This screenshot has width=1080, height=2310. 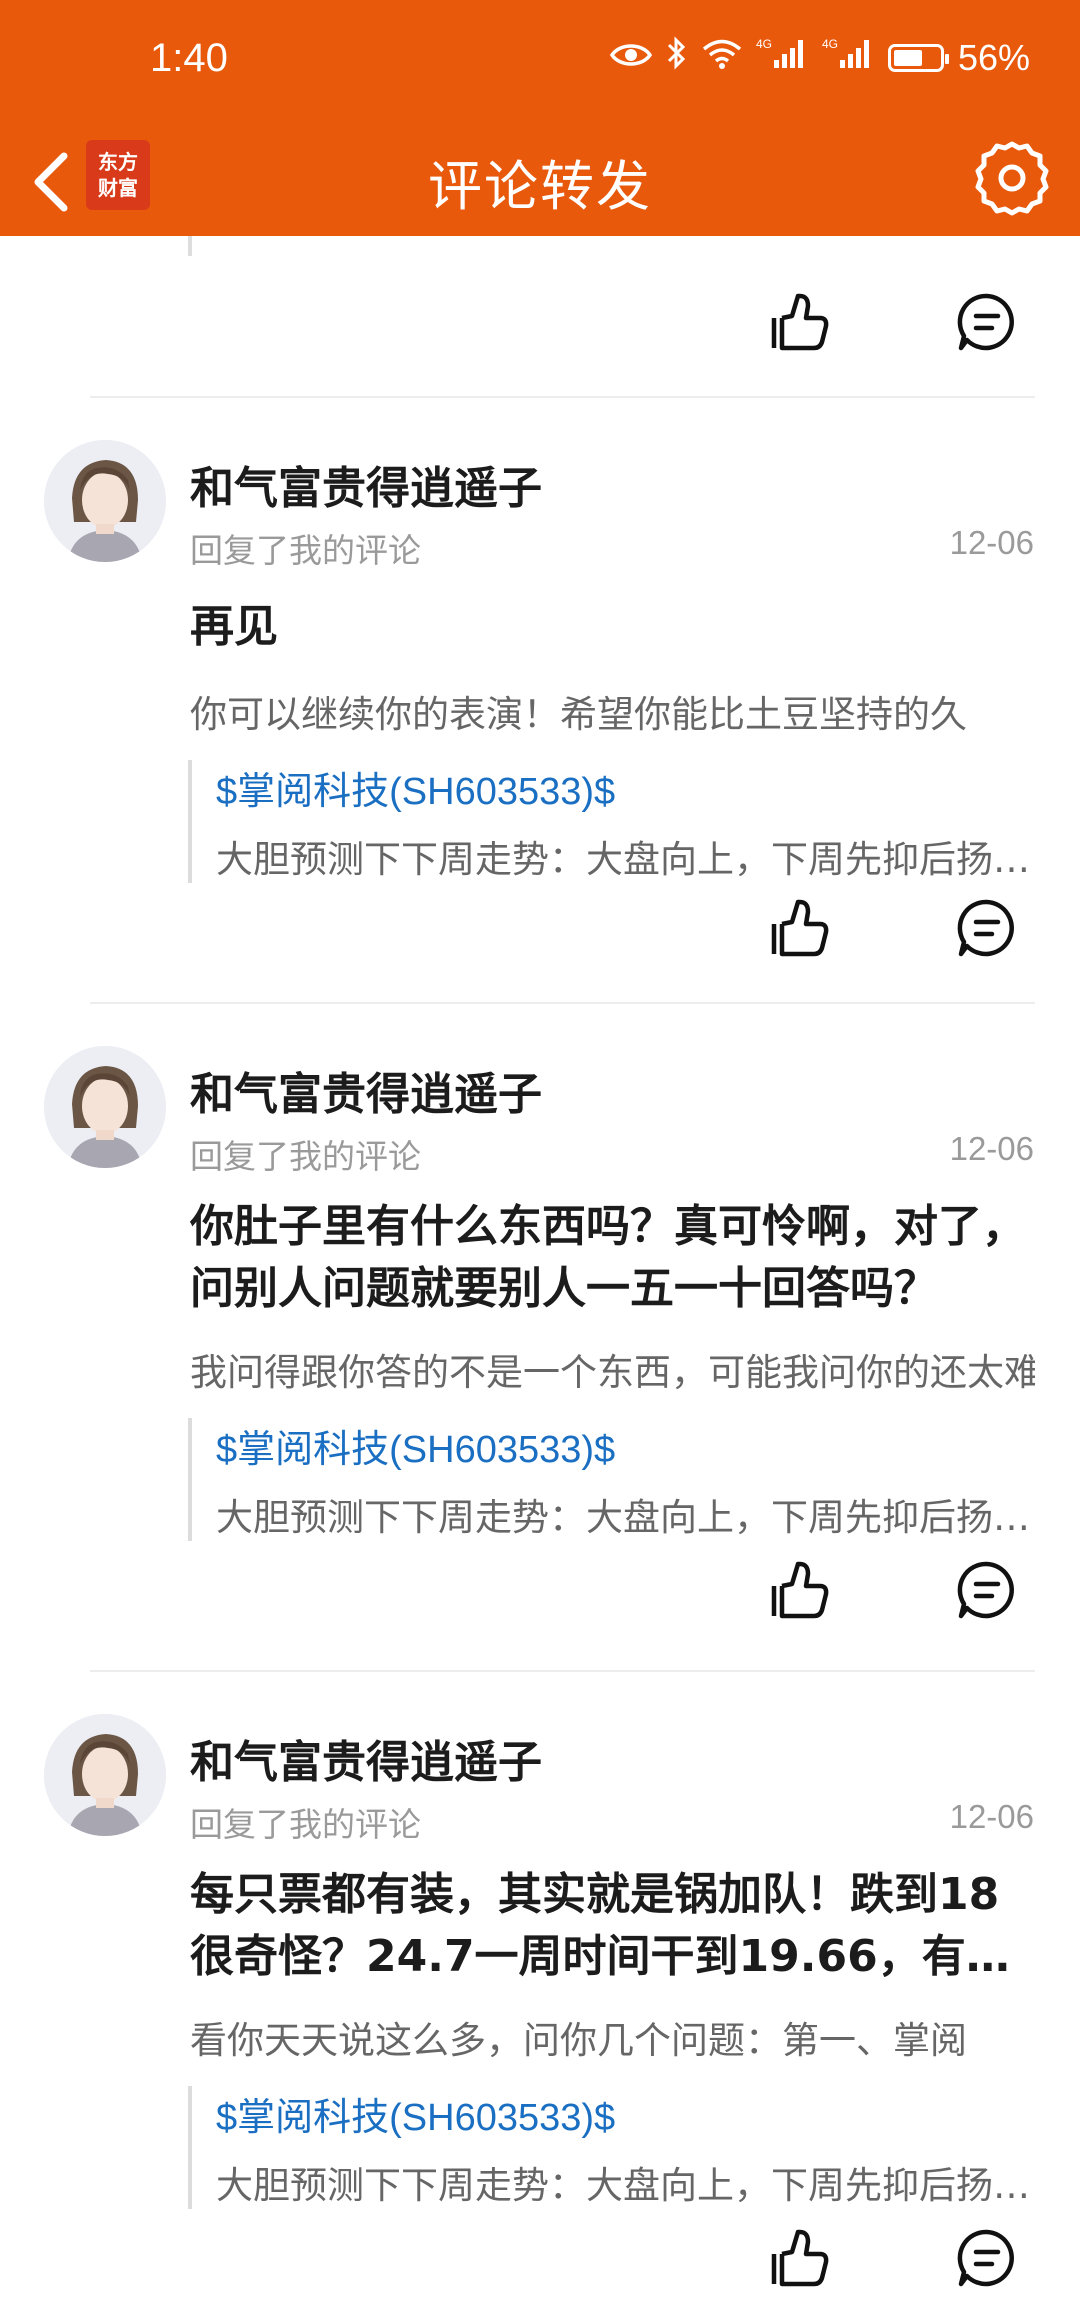 What do you see at coordinates (819, 57) in the screenshot?
I see `status-icons: 4G 4G 56%` at bounding box center [819, 57].